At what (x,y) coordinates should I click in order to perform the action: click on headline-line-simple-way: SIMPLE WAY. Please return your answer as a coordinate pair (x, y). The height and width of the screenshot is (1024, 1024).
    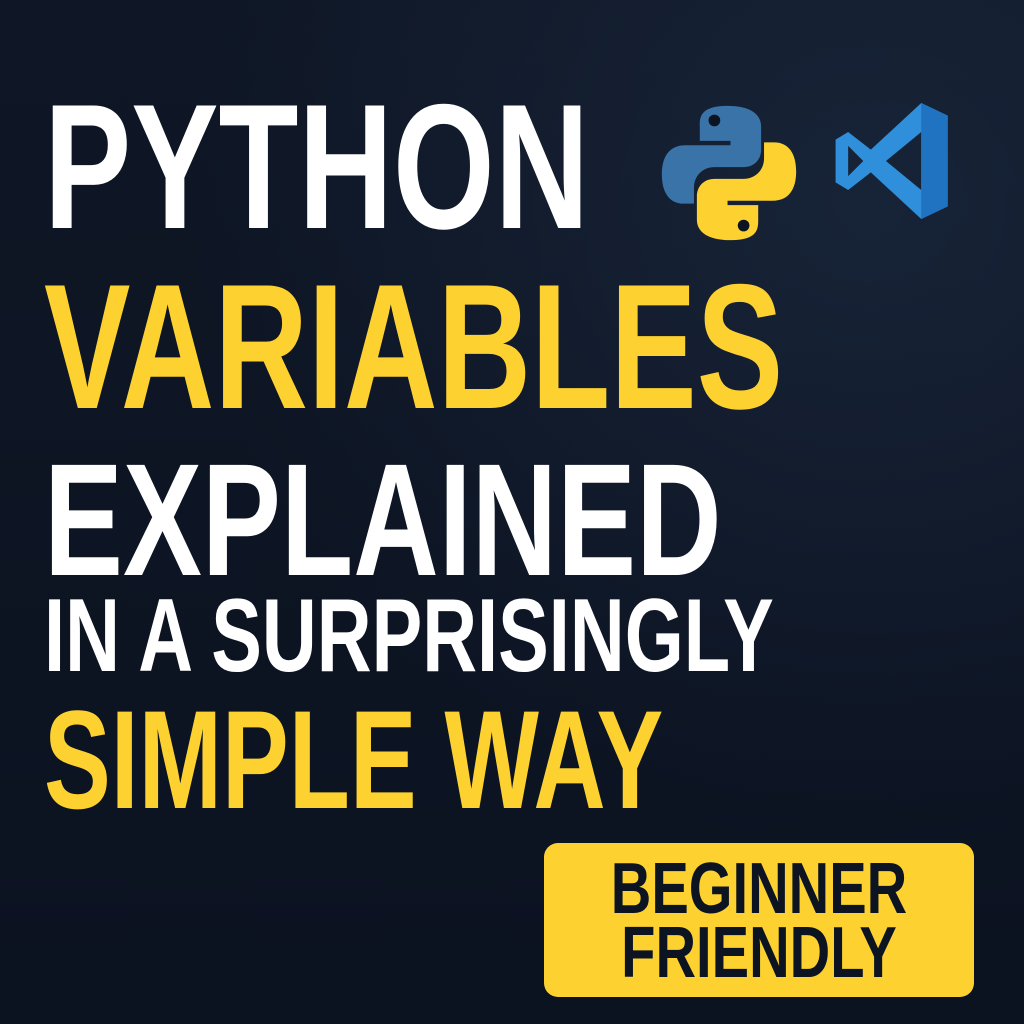
    Looking at the image, I should click on (354, 759).